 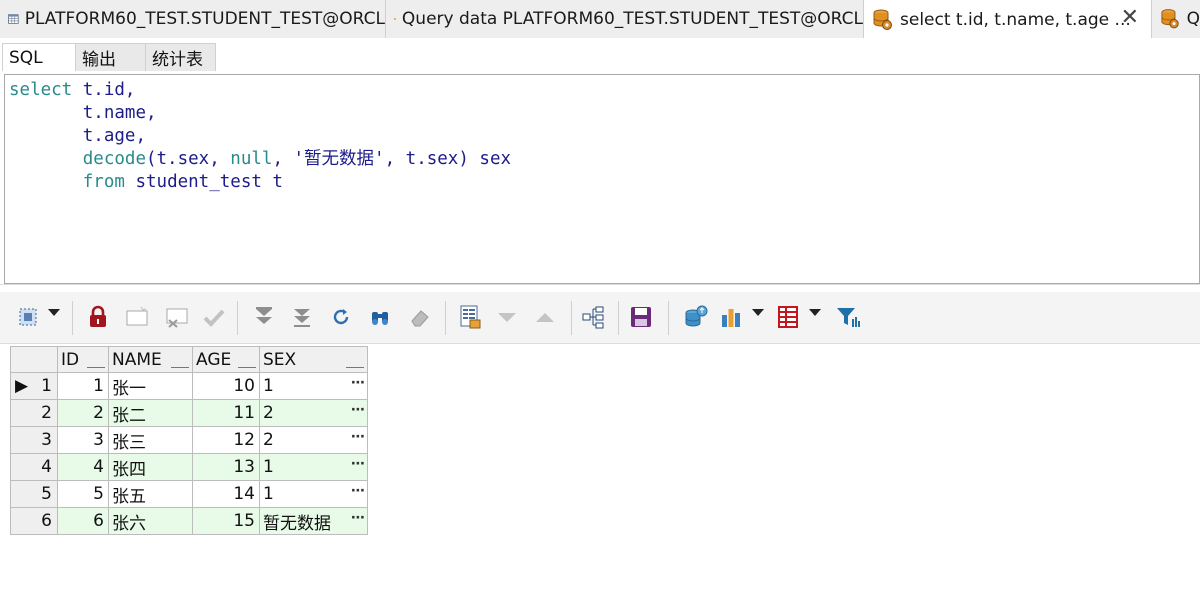 What do you see at coordinates (226, 413) in the screenshot?
I see `cell-age: 11` at bounding box center [226, 413].